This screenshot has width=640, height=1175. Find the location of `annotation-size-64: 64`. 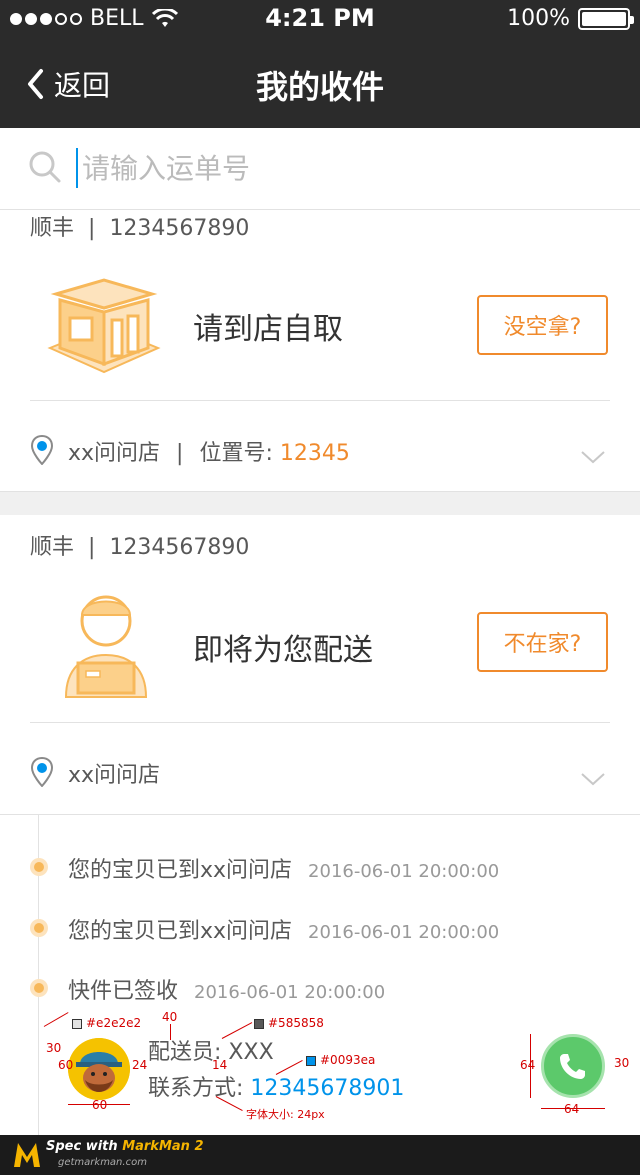

annotation-size-64: 64 is located at coordinates (528, 1065).